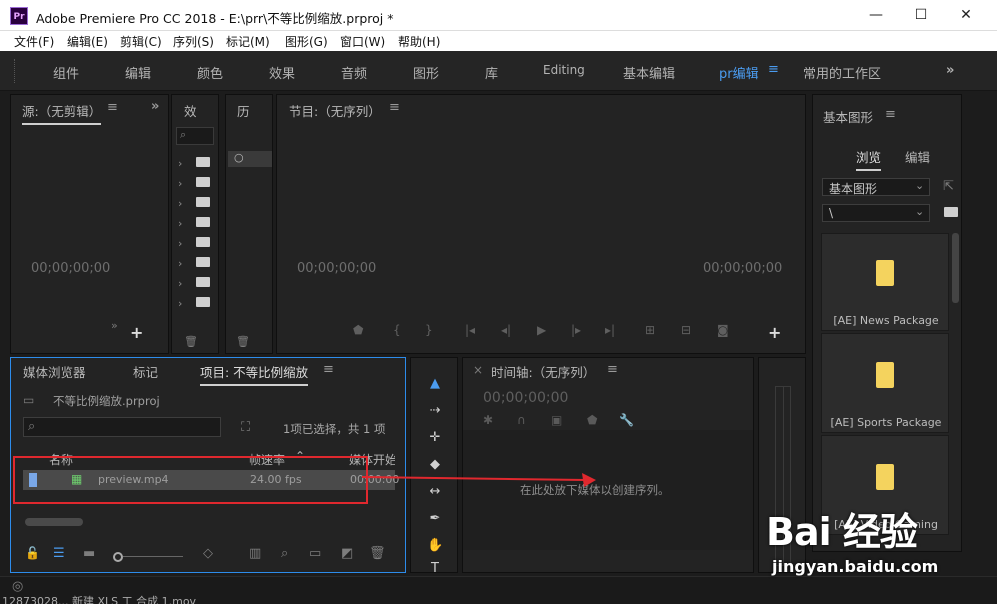 The image size is (997, 604). Describe the element at coordinates (885, 383) in the screenshot. I see `graphics-template-card: [AE] Sports Package` at that location.